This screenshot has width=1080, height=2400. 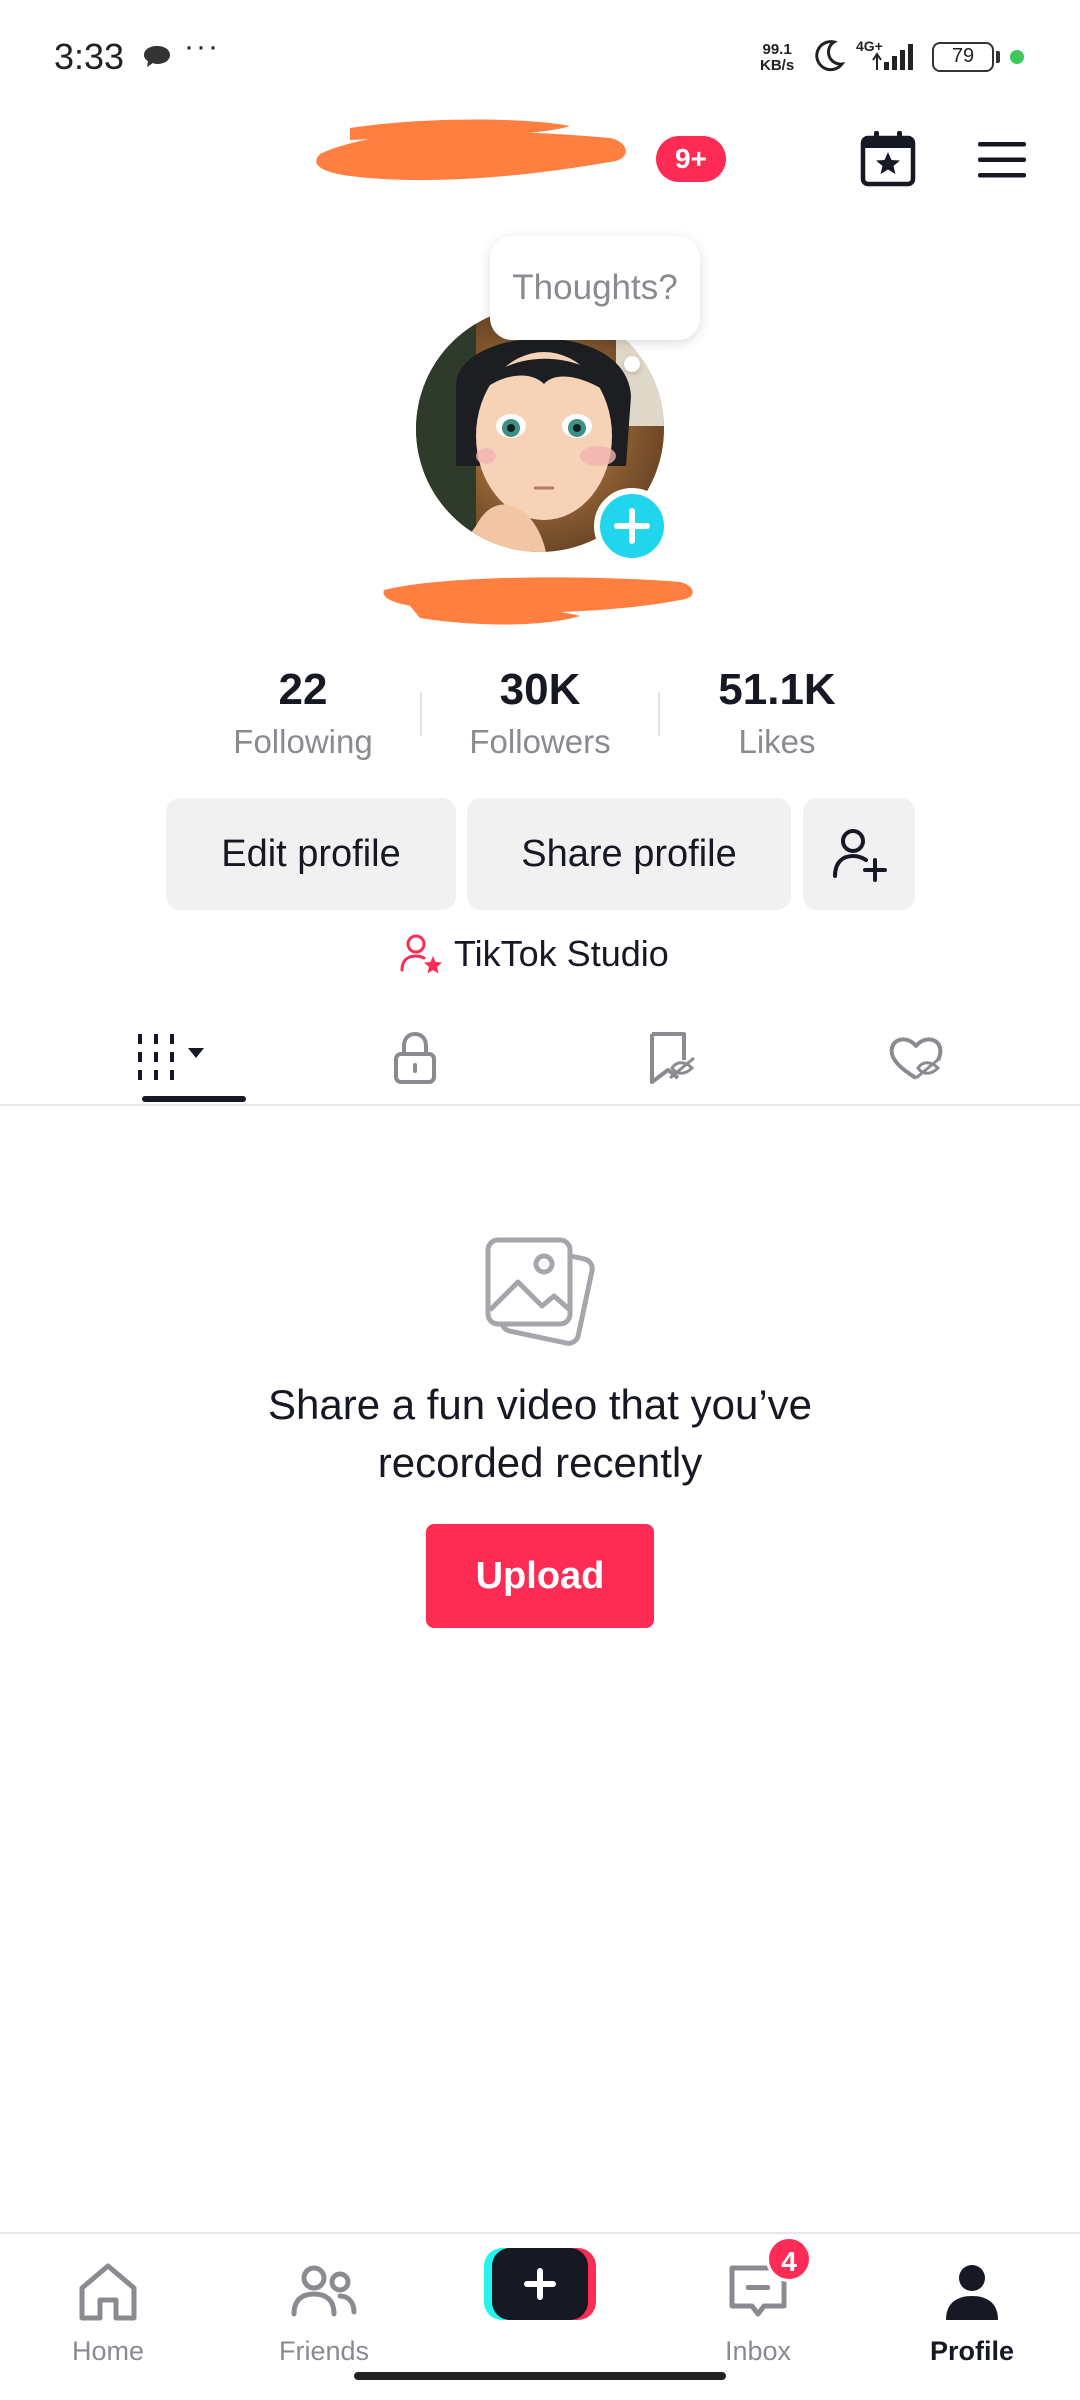 I want to click on tab-videos, so click(x=165, y=1061).